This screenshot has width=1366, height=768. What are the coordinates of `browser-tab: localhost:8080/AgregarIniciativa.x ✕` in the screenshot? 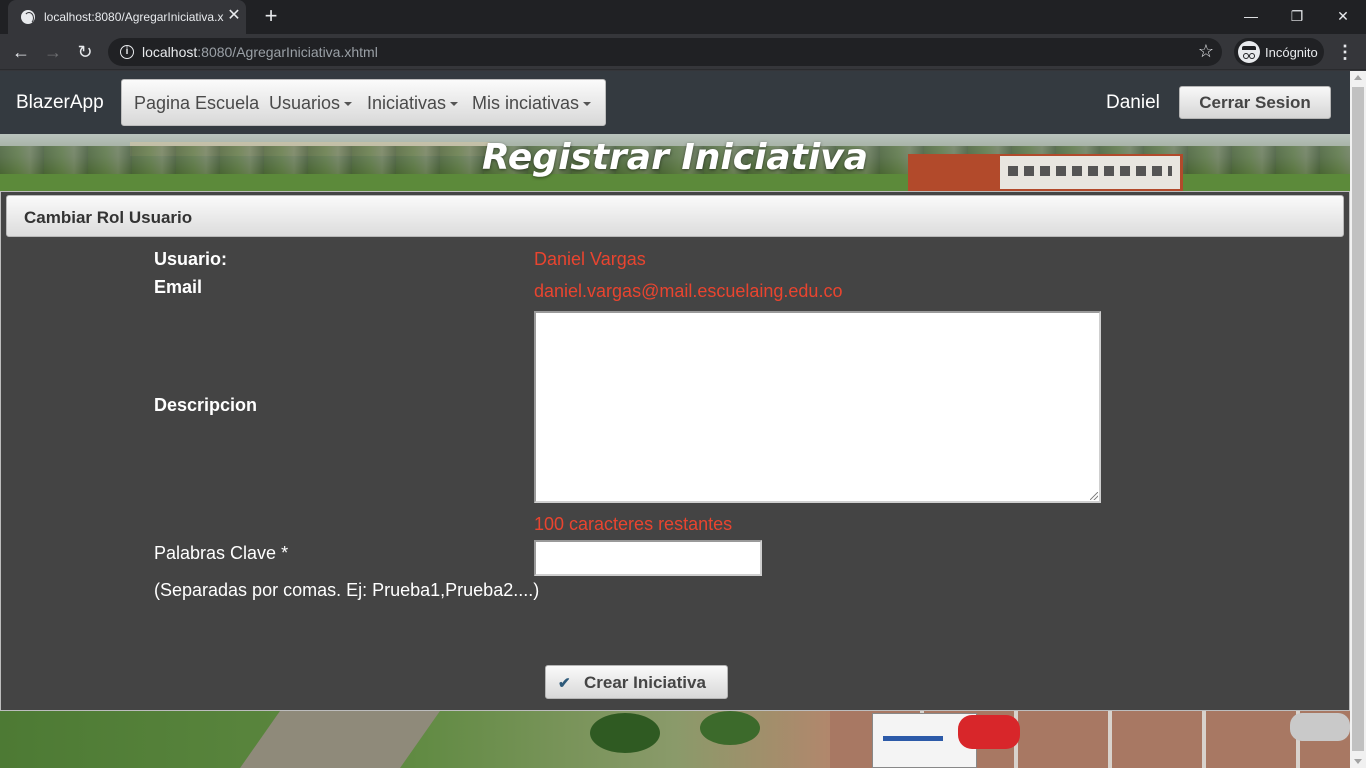 It's located at (127, 17).